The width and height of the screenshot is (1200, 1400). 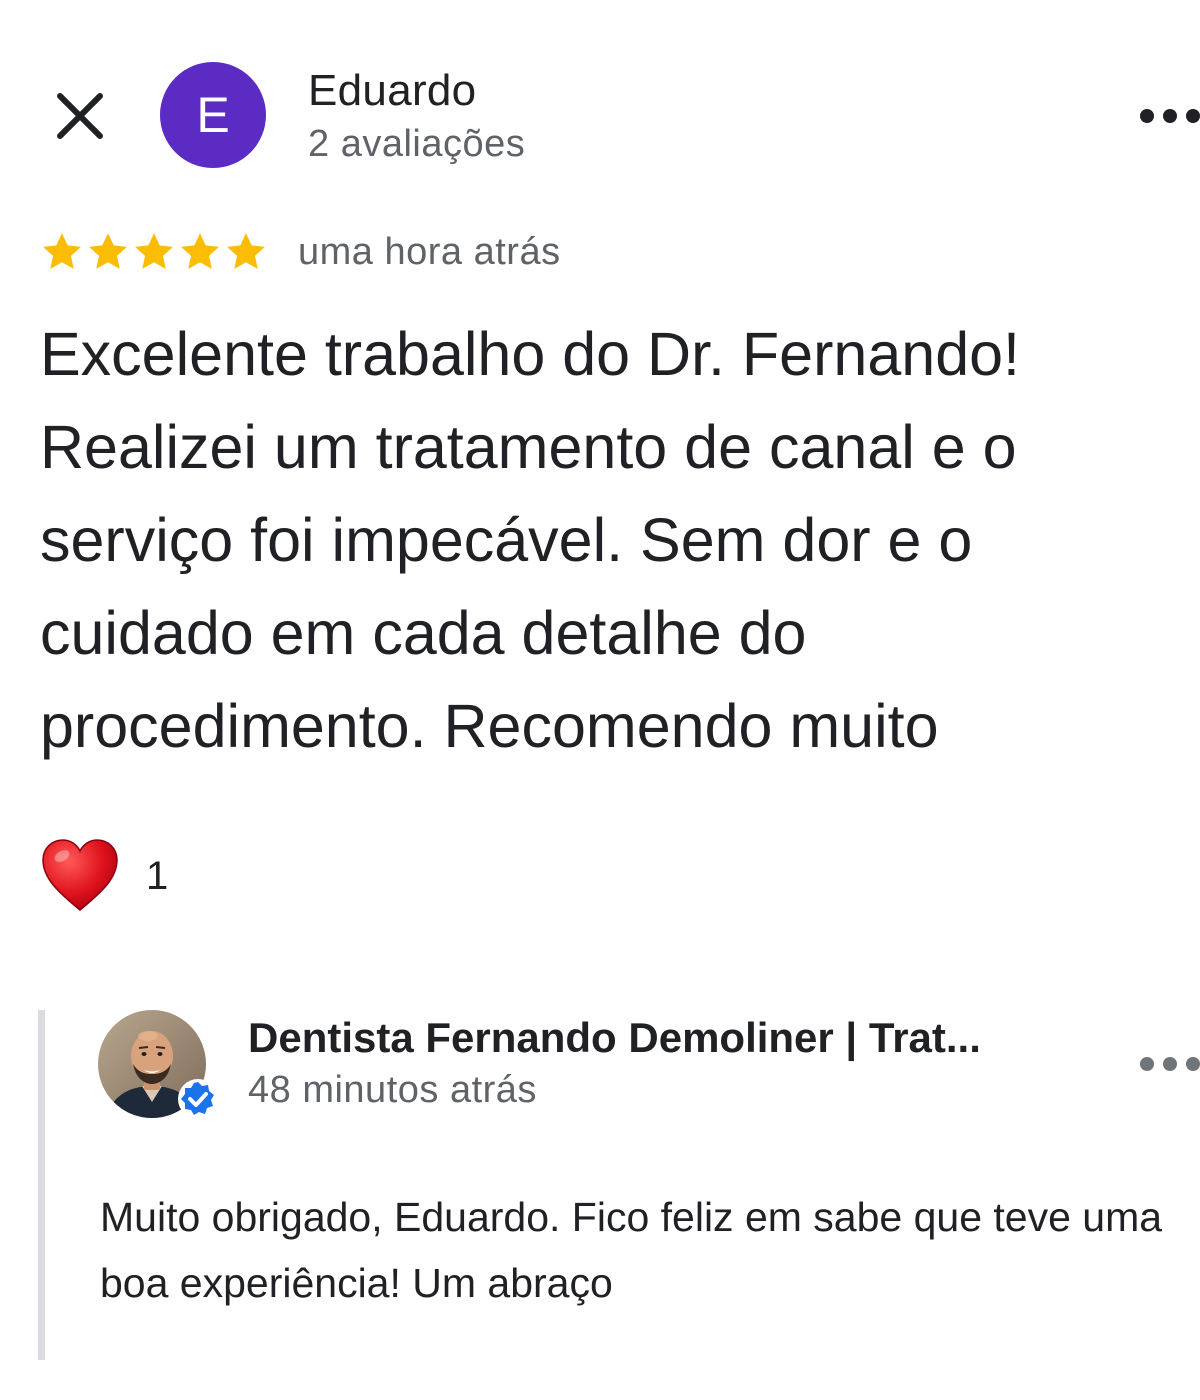 What do you see at coordinates (429, 251) in the screenshot?
I see `review-time: uma hora atrás` at bounding box center [429, 251].